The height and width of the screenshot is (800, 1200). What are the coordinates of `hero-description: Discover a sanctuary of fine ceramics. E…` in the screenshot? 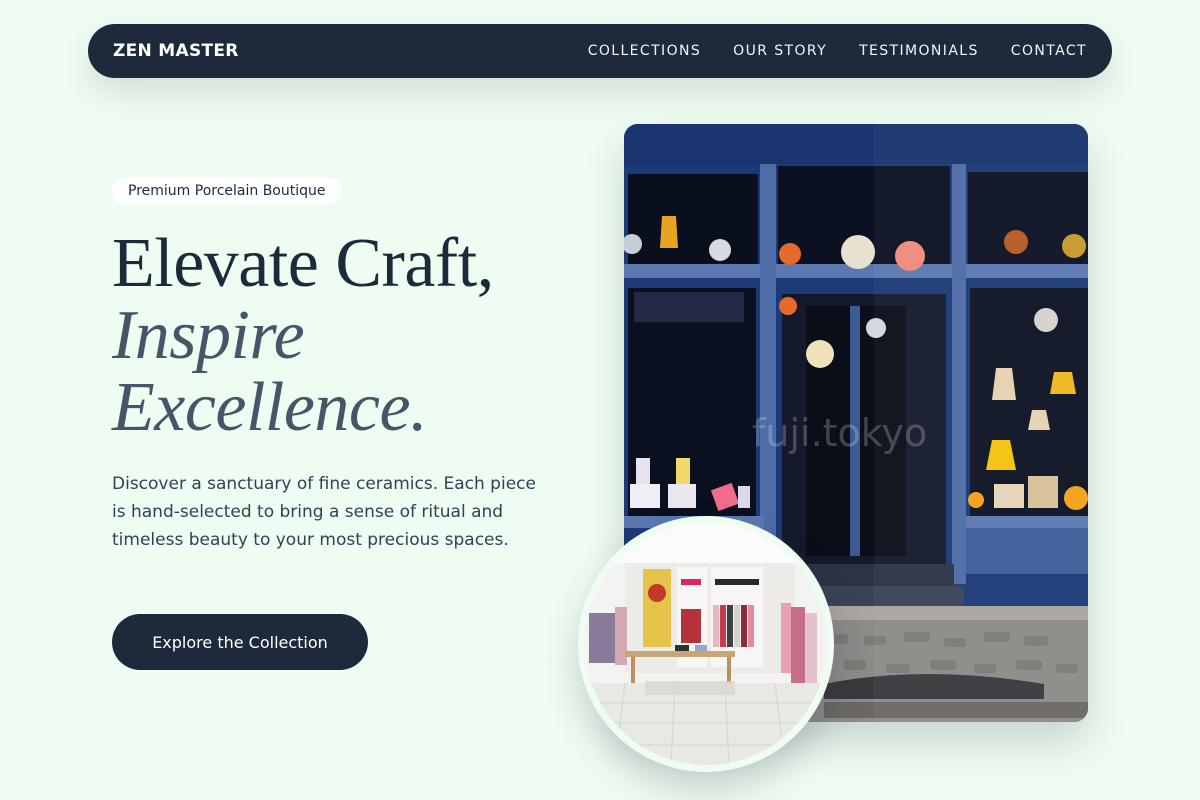 It's located at (324, 512).